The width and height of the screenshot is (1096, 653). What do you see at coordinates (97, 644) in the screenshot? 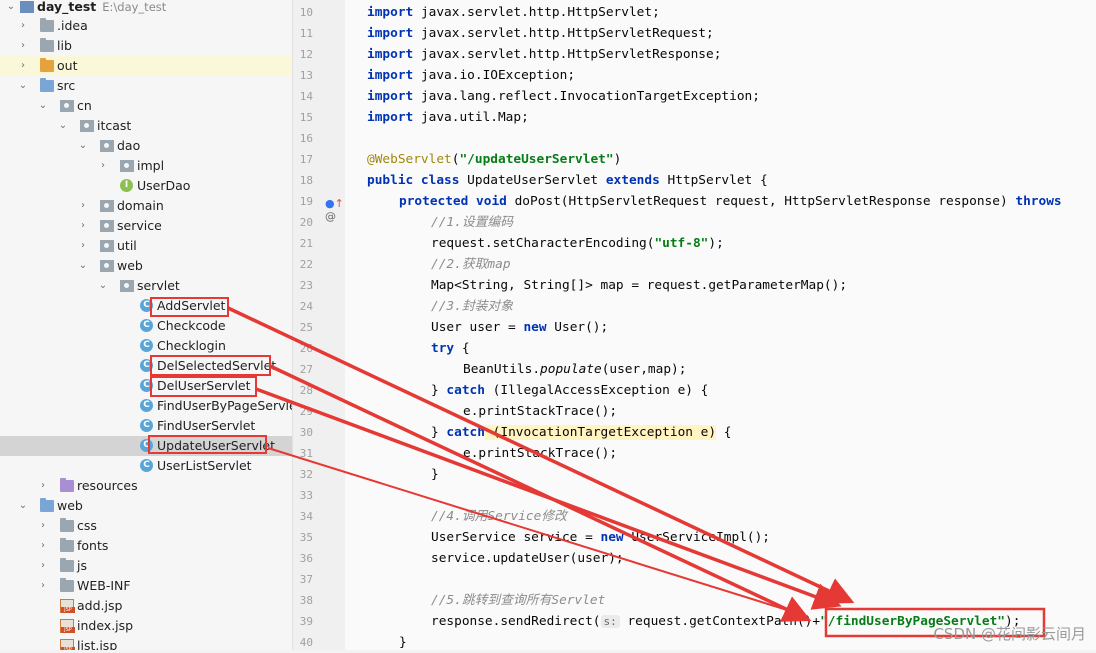
I see `tree-item-label: list.jsp` at bounding box center [97, 644].